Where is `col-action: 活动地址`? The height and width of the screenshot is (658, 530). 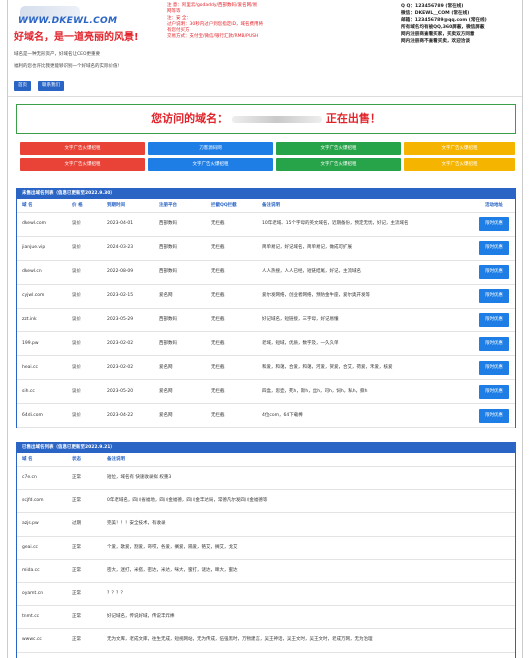
col-action: 活动地址 is located at coordinates (494, 205).